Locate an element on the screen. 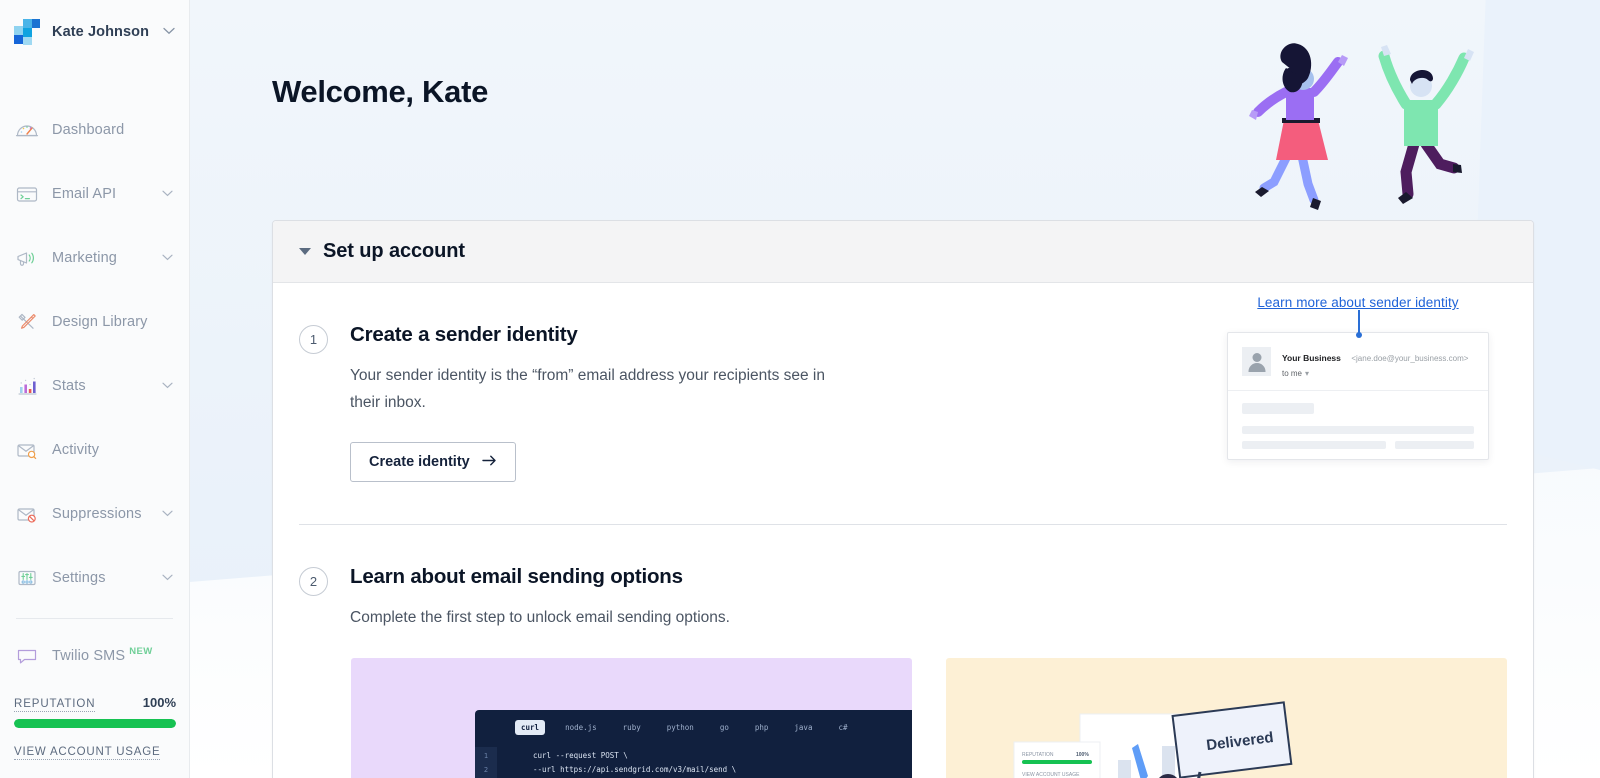  page-title: Welcome, Kate is located at coordinates (380, 91).